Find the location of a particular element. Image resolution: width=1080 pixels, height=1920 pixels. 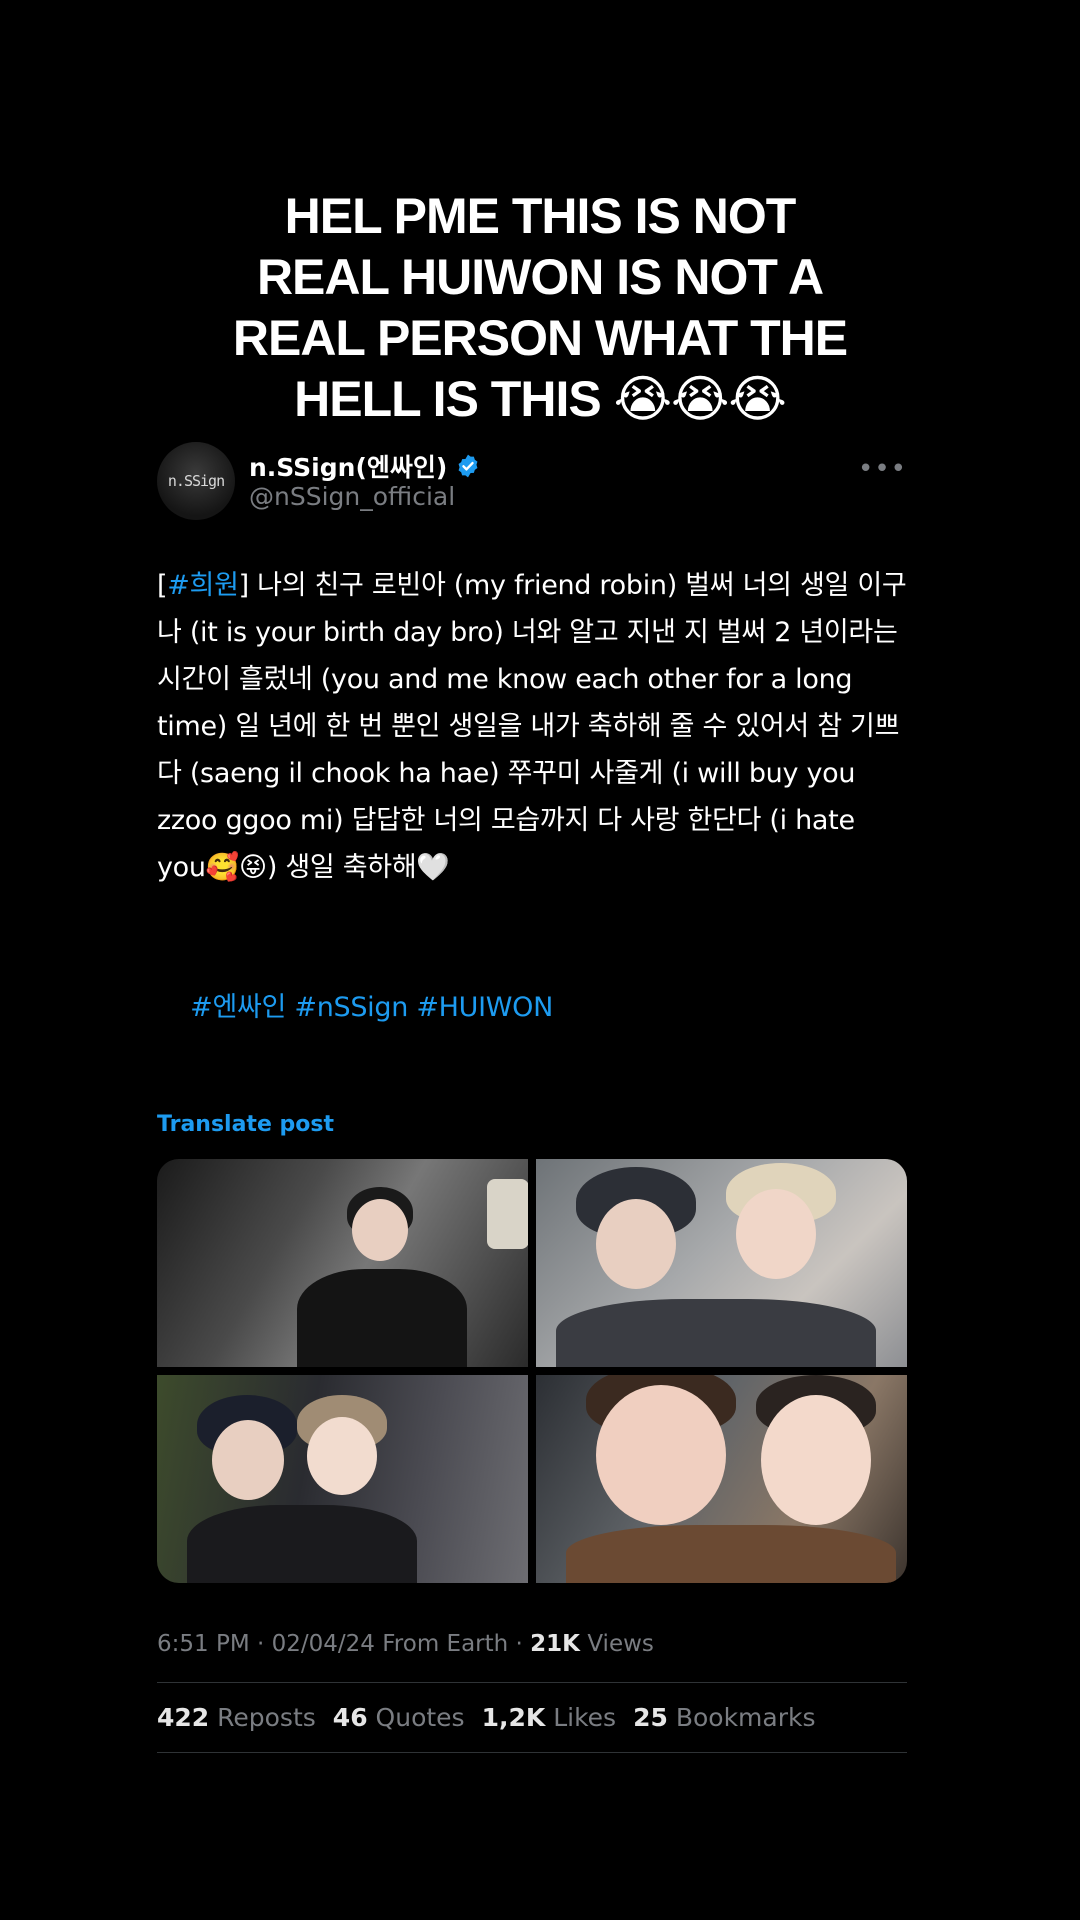

photo-3-suits is located at coordinates (302, 1544).